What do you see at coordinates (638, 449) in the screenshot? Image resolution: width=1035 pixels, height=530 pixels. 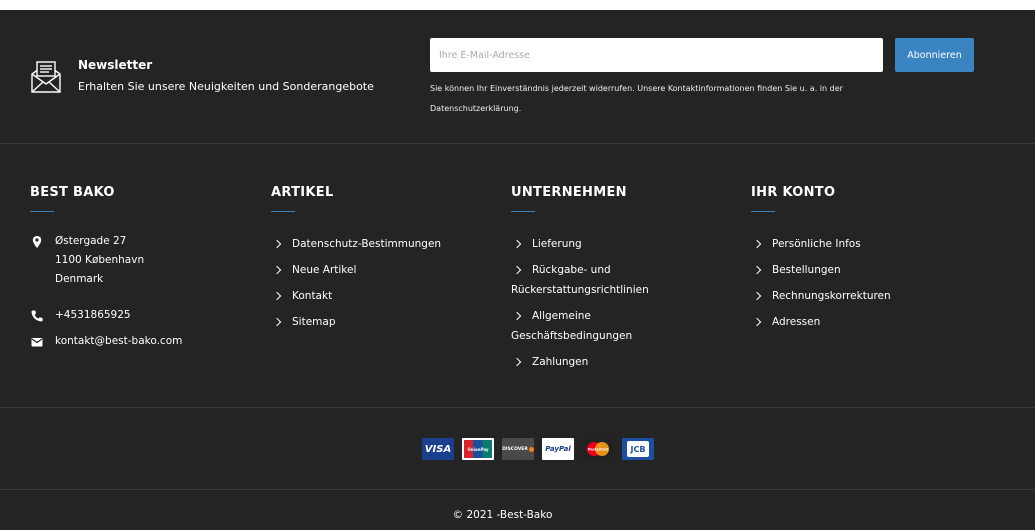 I see `jcb-logo: JCB` at bounding box center [638, 449].